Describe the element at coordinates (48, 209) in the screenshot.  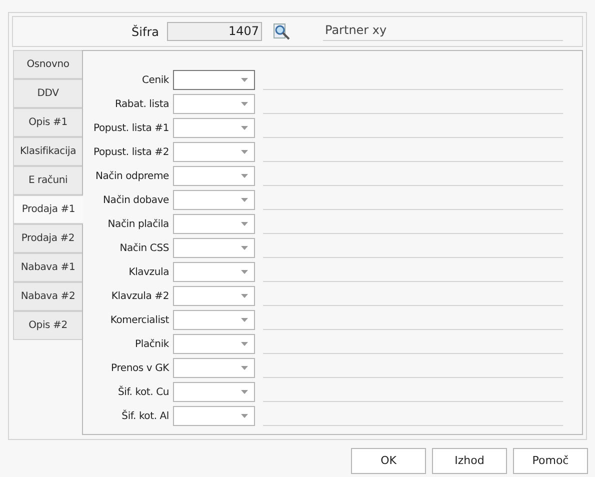
I see `tab: Prodaja #1` at that location.